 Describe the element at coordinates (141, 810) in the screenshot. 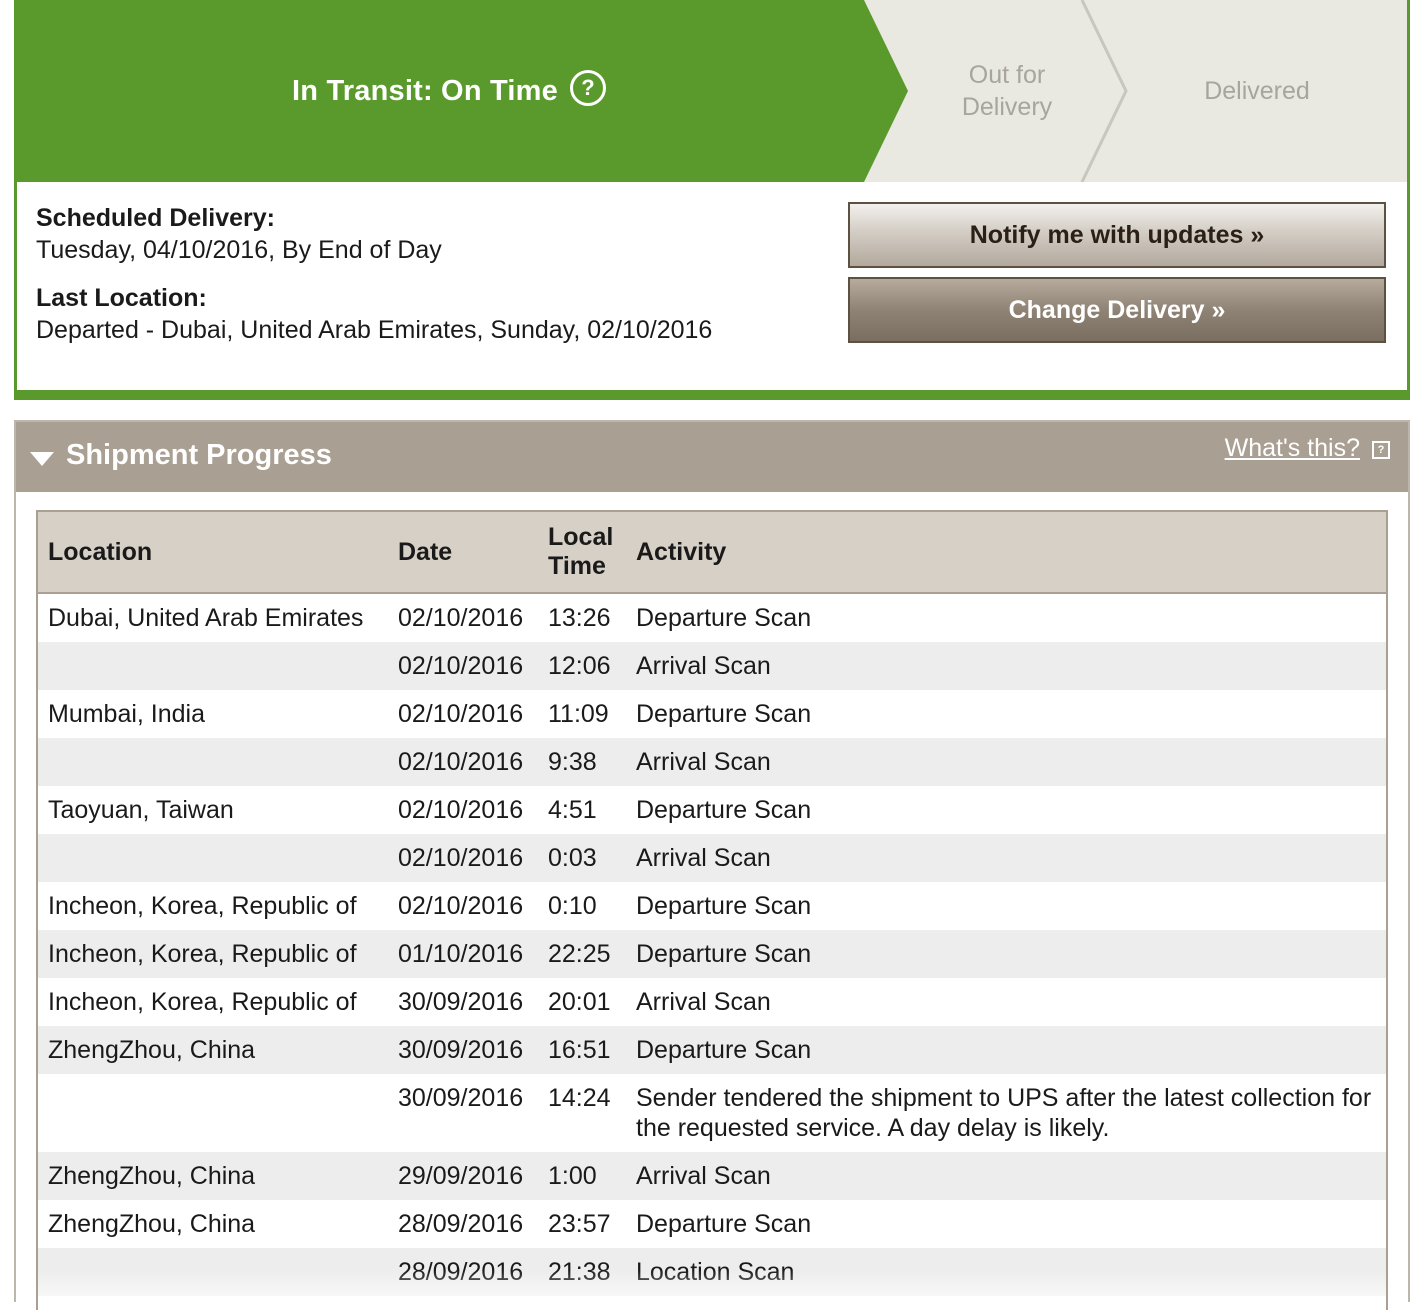

I see `cell-location: Taoyuan, Taiwan` at that location.